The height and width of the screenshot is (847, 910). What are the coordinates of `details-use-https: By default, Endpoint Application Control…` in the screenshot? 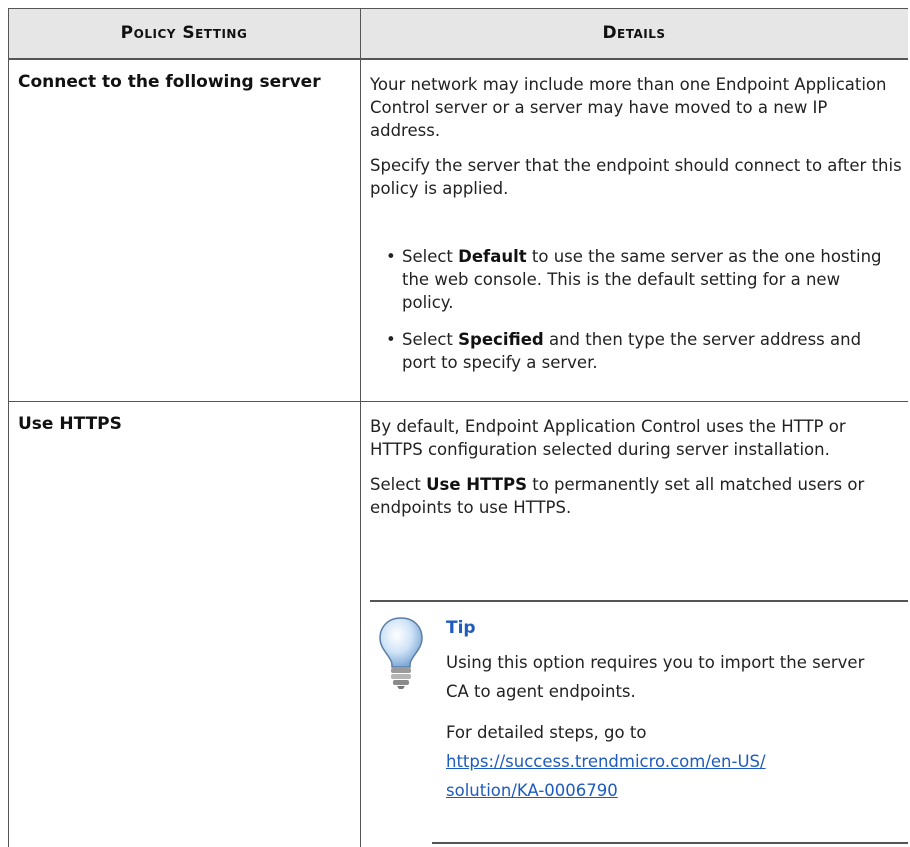 It's located at (636, 467).